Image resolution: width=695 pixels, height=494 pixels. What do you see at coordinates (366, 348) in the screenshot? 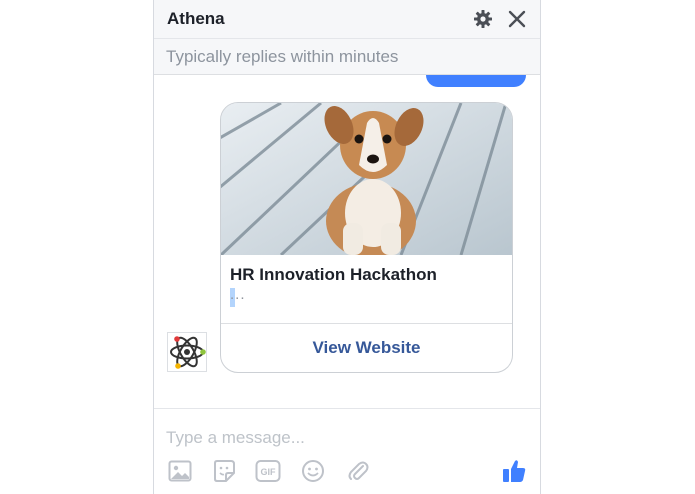
I see `view-website-button: View Website` at bounding box center [366, 348].